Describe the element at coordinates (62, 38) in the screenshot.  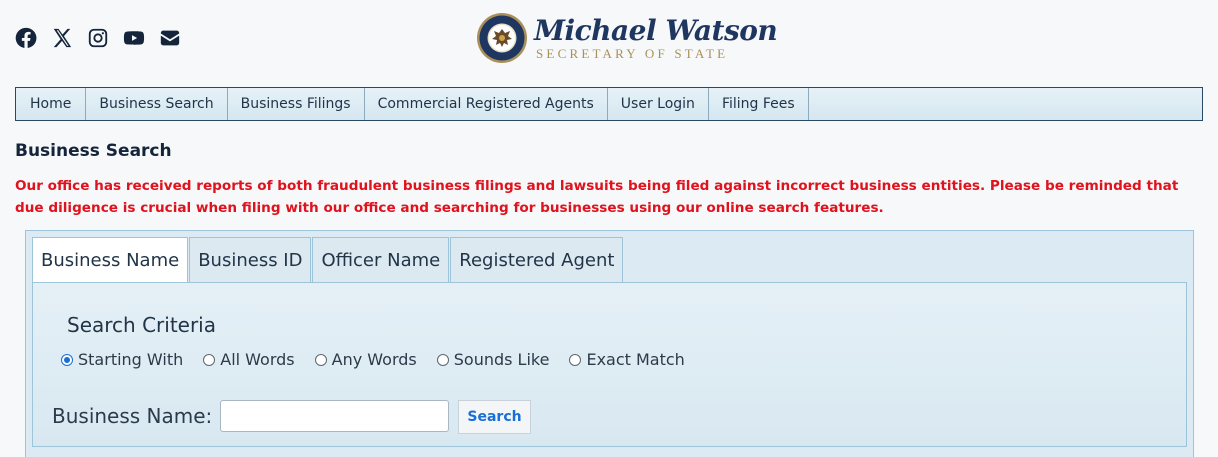
I see `x-twitter-icon` at that location.